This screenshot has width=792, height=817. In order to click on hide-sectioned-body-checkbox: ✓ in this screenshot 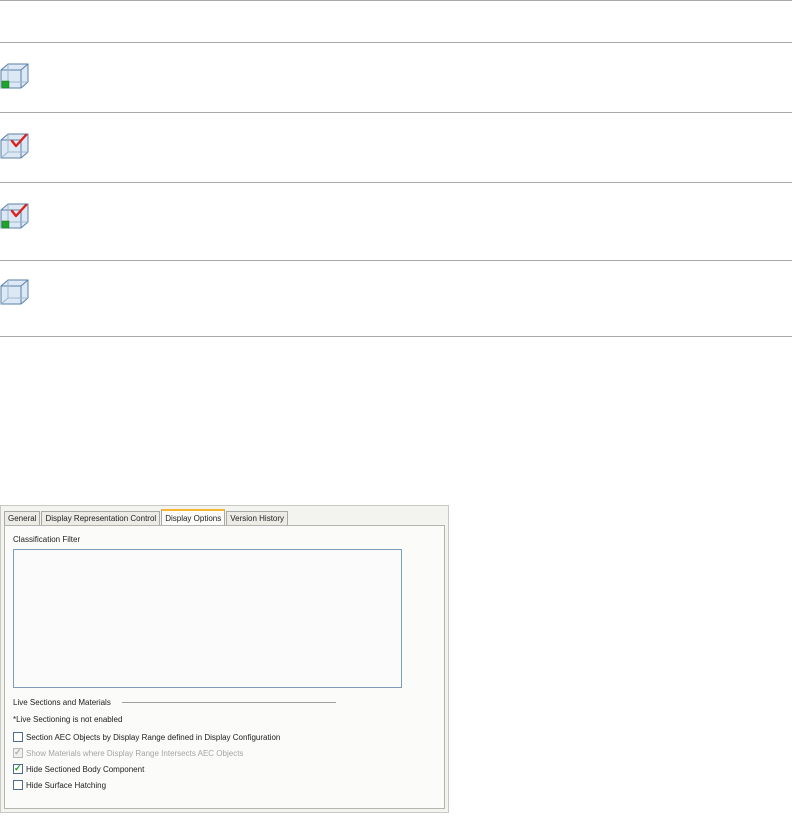, I will do `click(18, 768)`.